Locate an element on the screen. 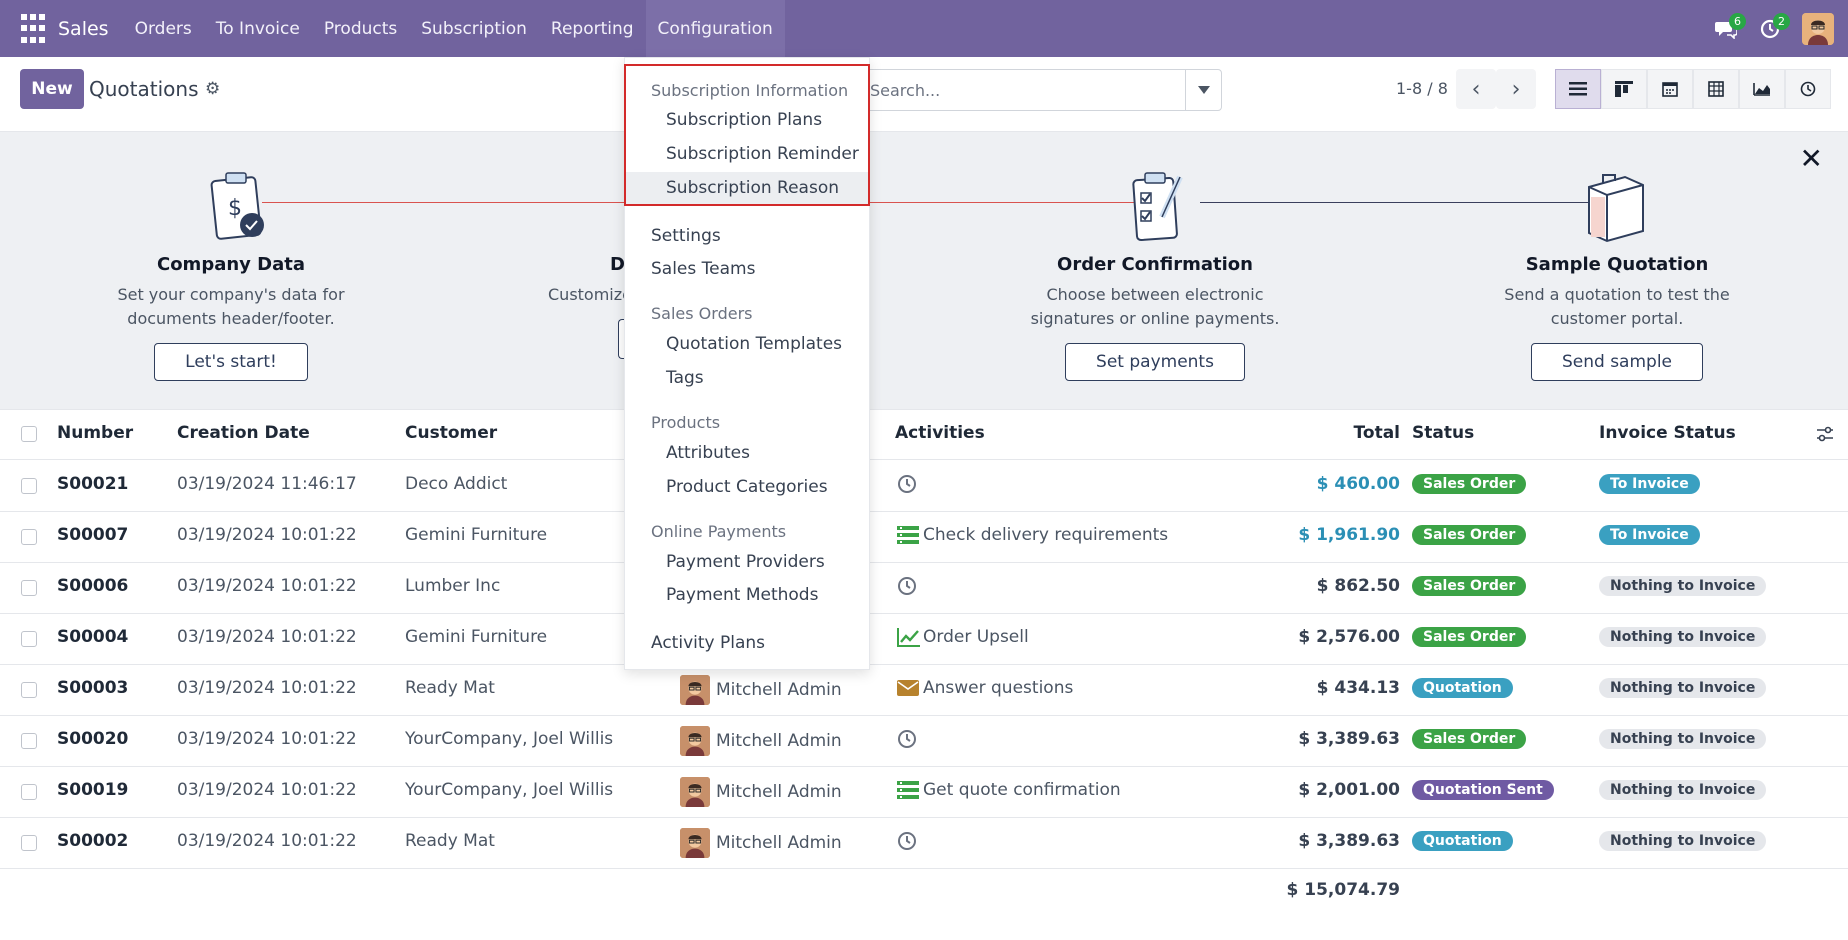 Image resolution: width=1848 pixels, height=940 pixels. app-menu-grid-icon is located at coordinates (33, 29).